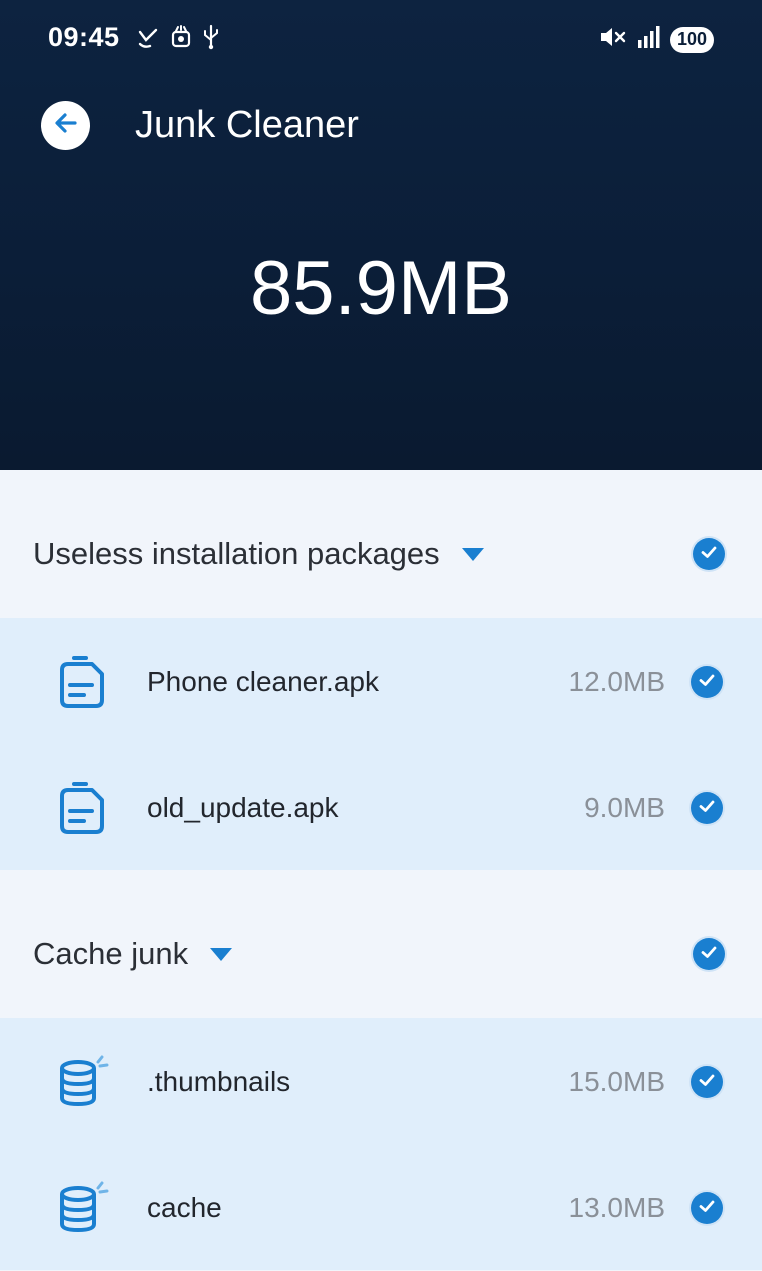 The image size is (762, 1271). I want to click on page-title: Junk Cleaner, so click(247, 125).